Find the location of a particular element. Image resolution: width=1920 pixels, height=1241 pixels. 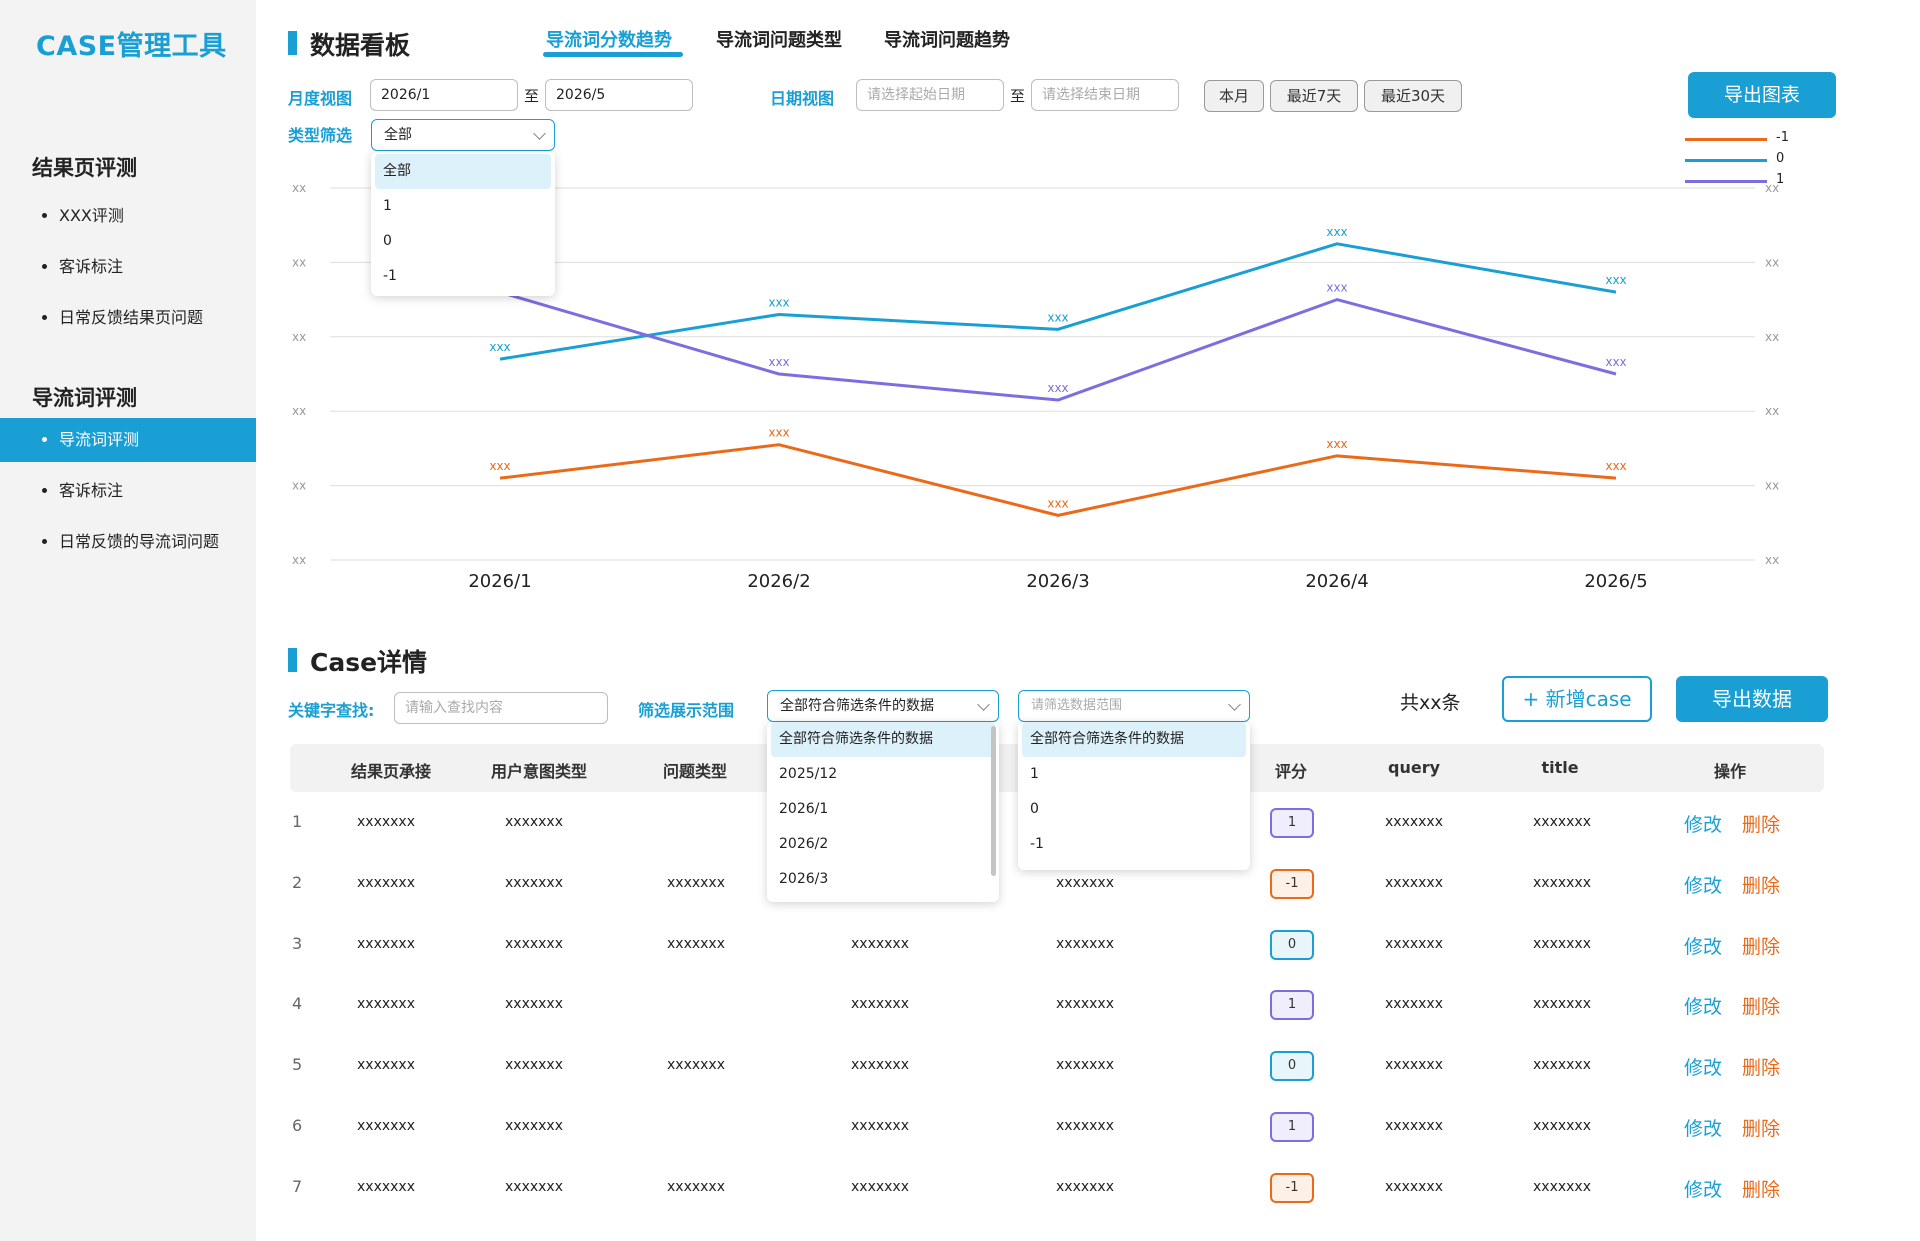

this-month-button: 本月 is located at coordinates (1234, 96).